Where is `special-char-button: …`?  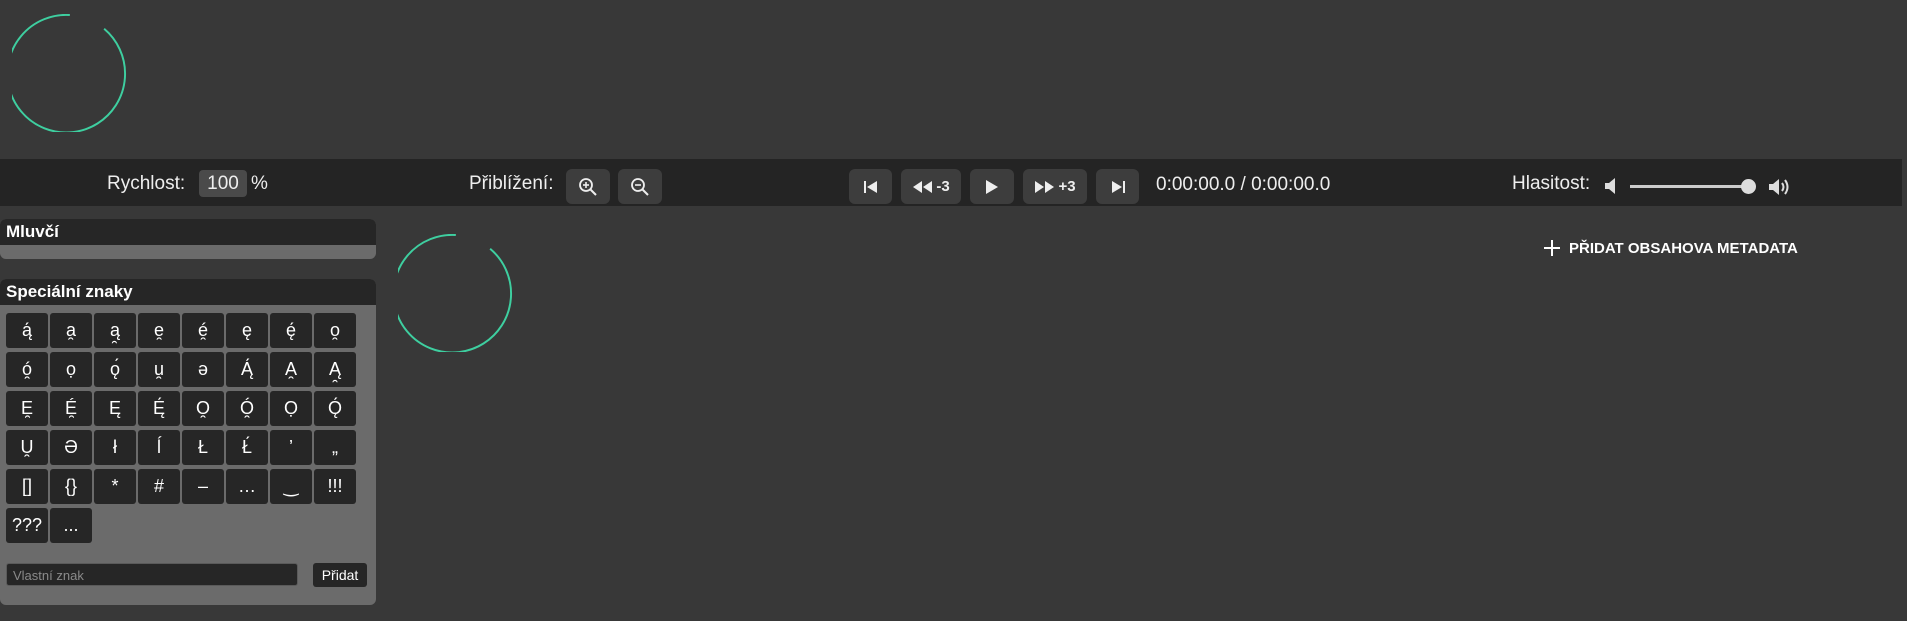 special-char-button: … is located at coordinates (247, 486).